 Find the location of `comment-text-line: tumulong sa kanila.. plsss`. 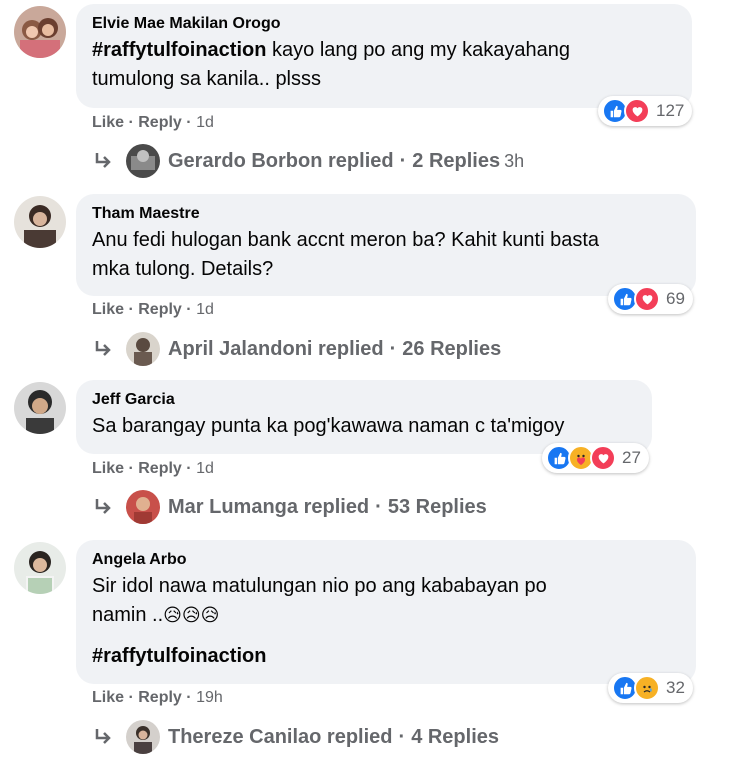

comment-text-line: tumulong sa kanila.. plsss is located at coordinates (207, 79).